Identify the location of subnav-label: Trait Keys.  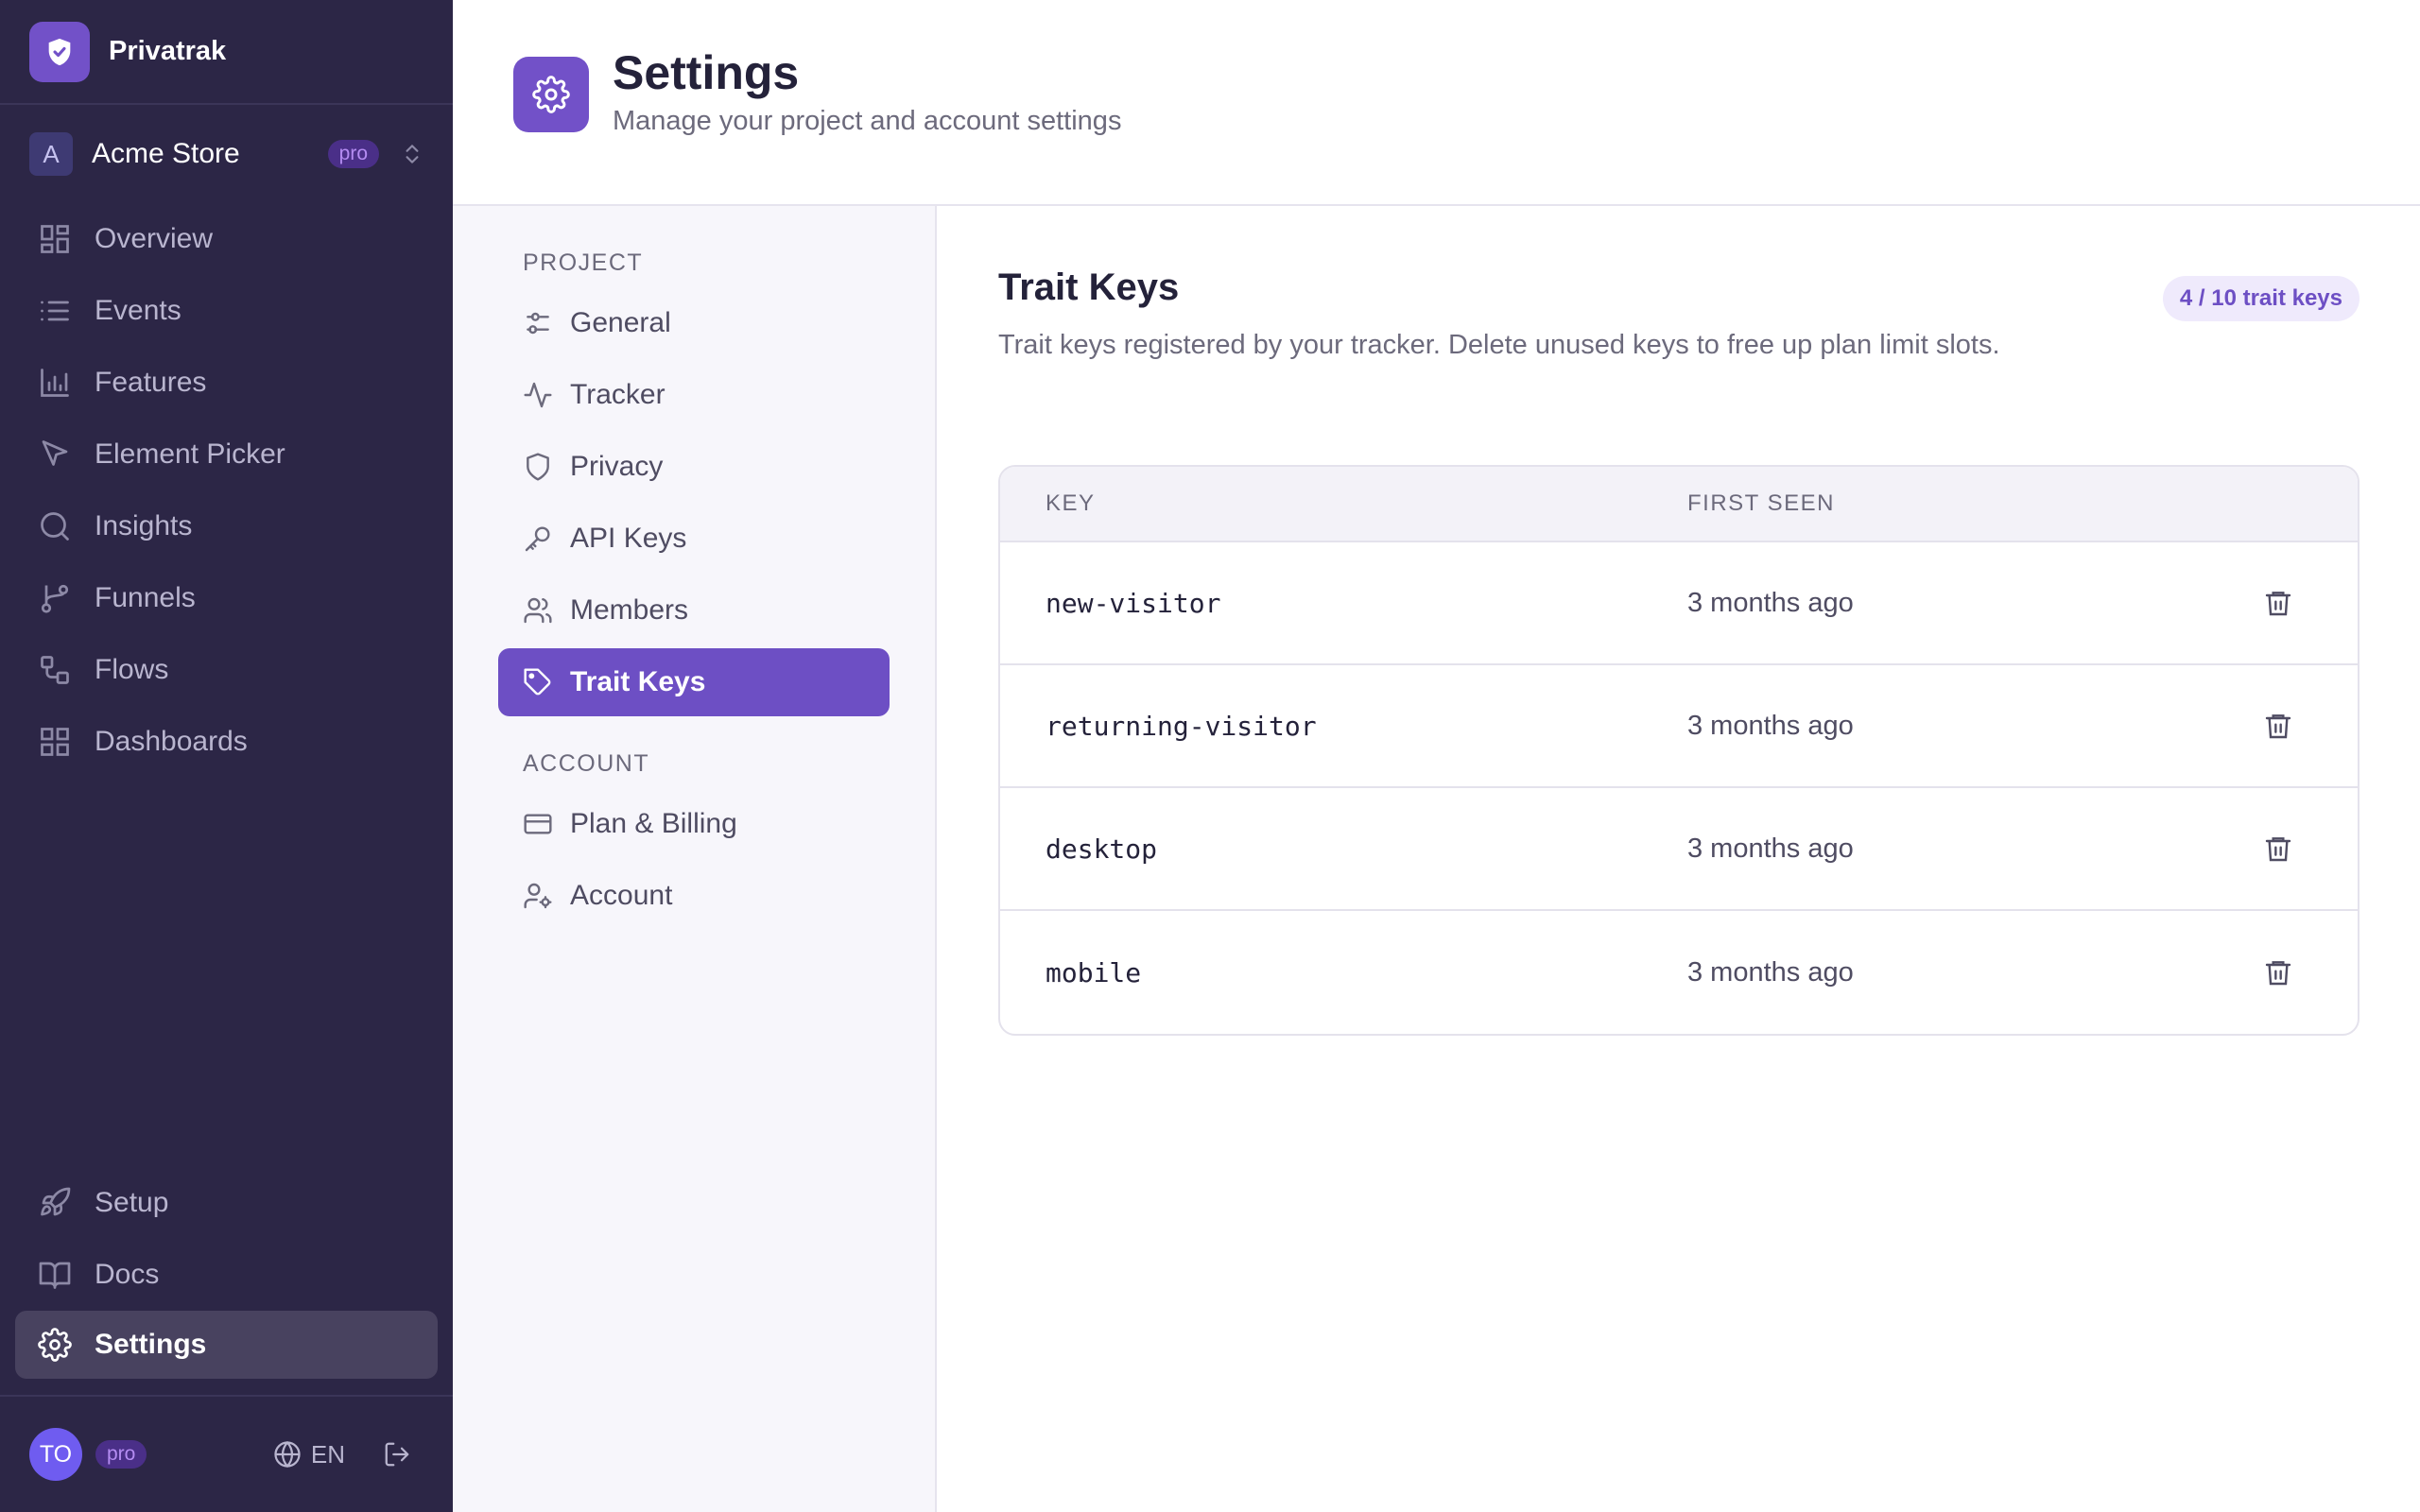
(638, 681).